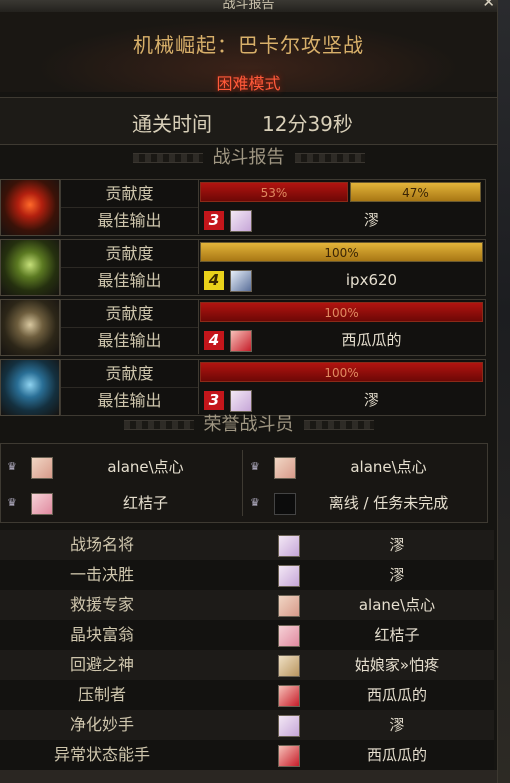  I want to click on boss-row: 贡献度 最佳输出 100% 4 ipx620, so click(243, 267).